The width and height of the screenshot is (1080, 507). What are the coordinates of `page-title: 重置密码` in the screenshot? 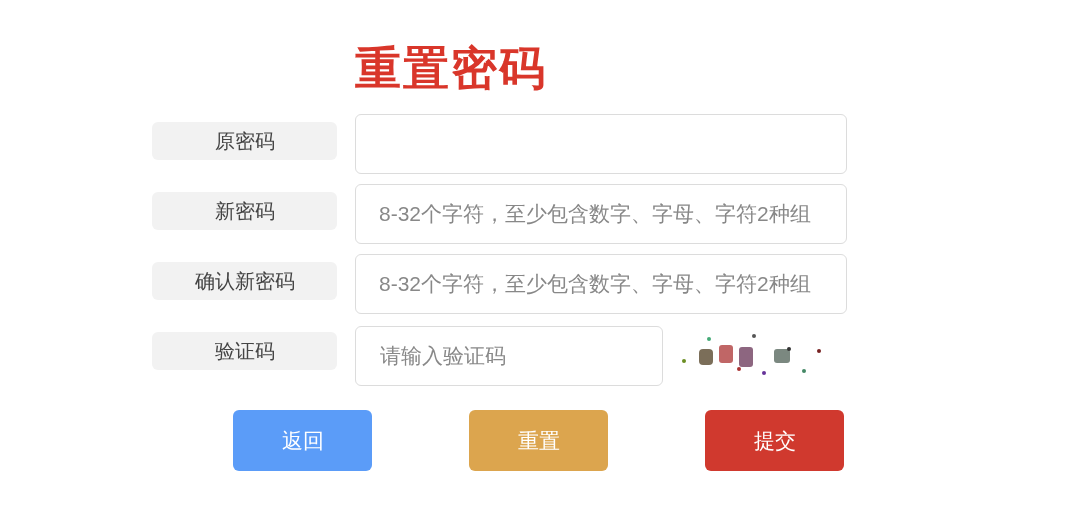 It's located at (451, 68).